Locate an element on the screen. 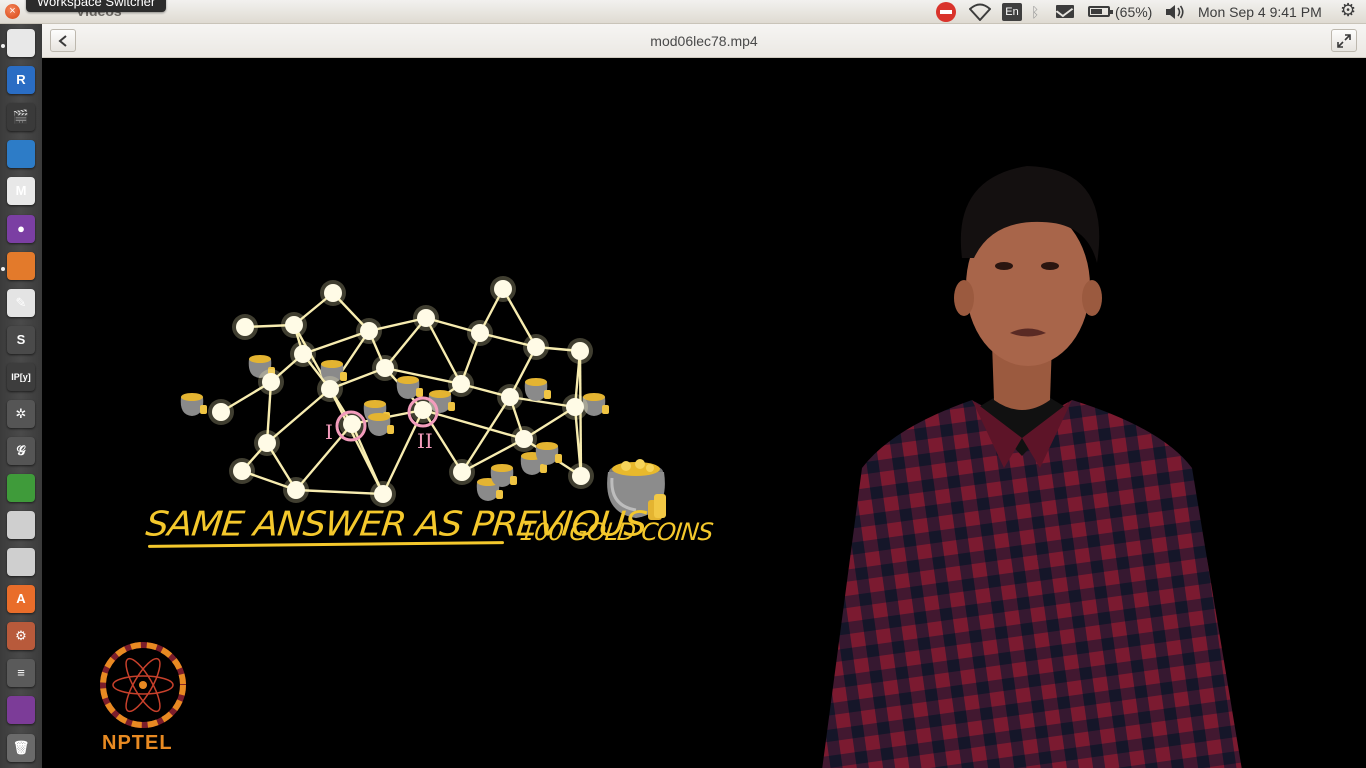 The width and height of the screenshot is (1366, 768). clock: Mon Sep 4 9:41 PM is located at coordinates (1260, 12).